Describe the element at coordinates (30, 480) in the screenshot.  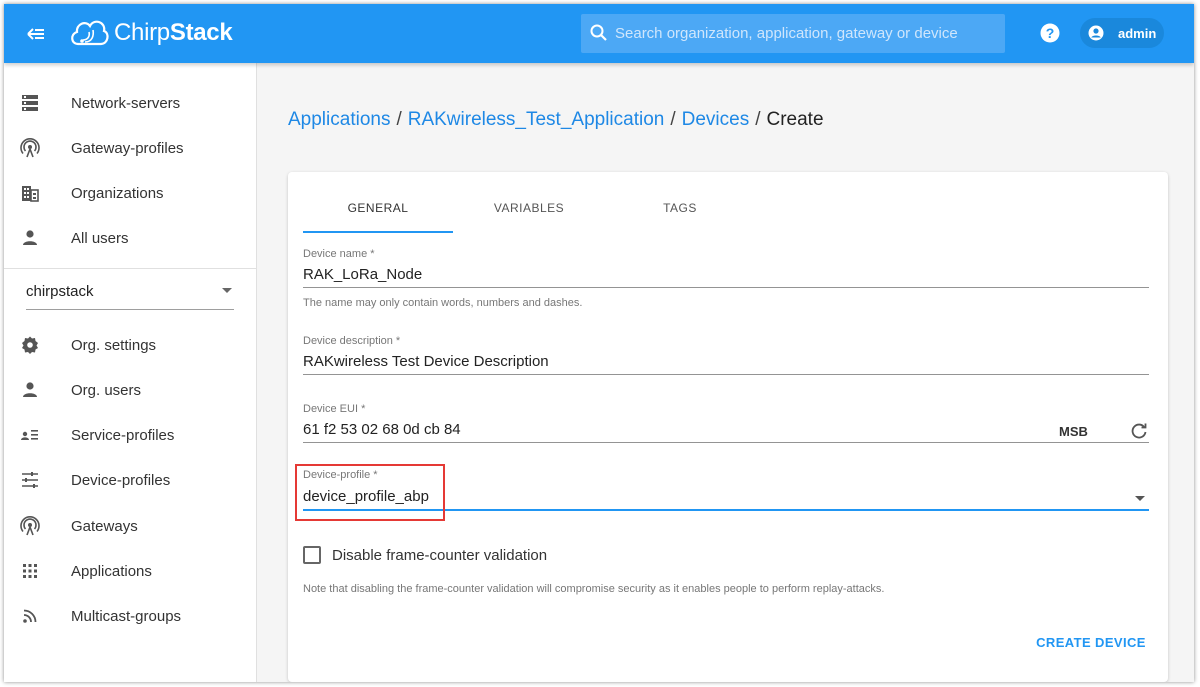
I see `tune-icon` at that location.